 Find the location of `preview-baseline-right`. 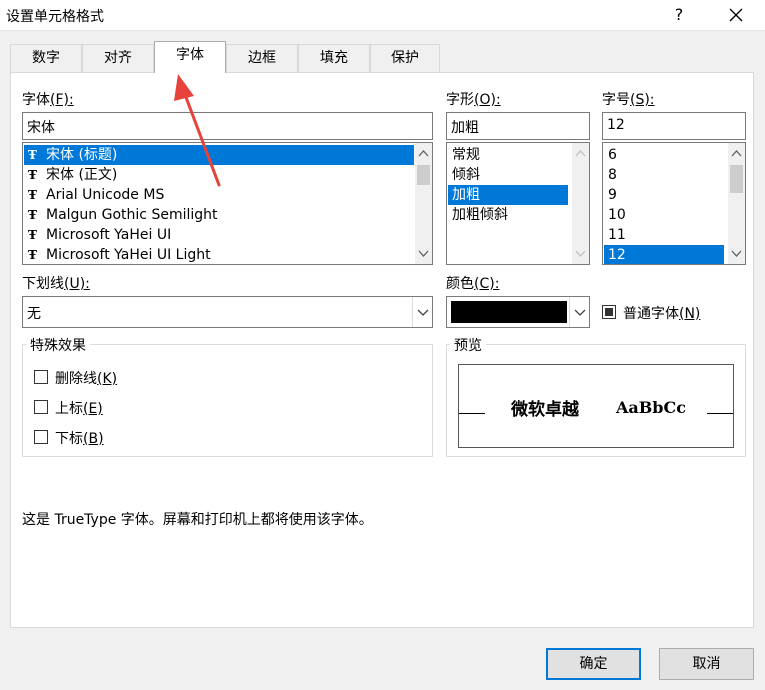

preview-baseline-right is located at coordinates (720, 413).